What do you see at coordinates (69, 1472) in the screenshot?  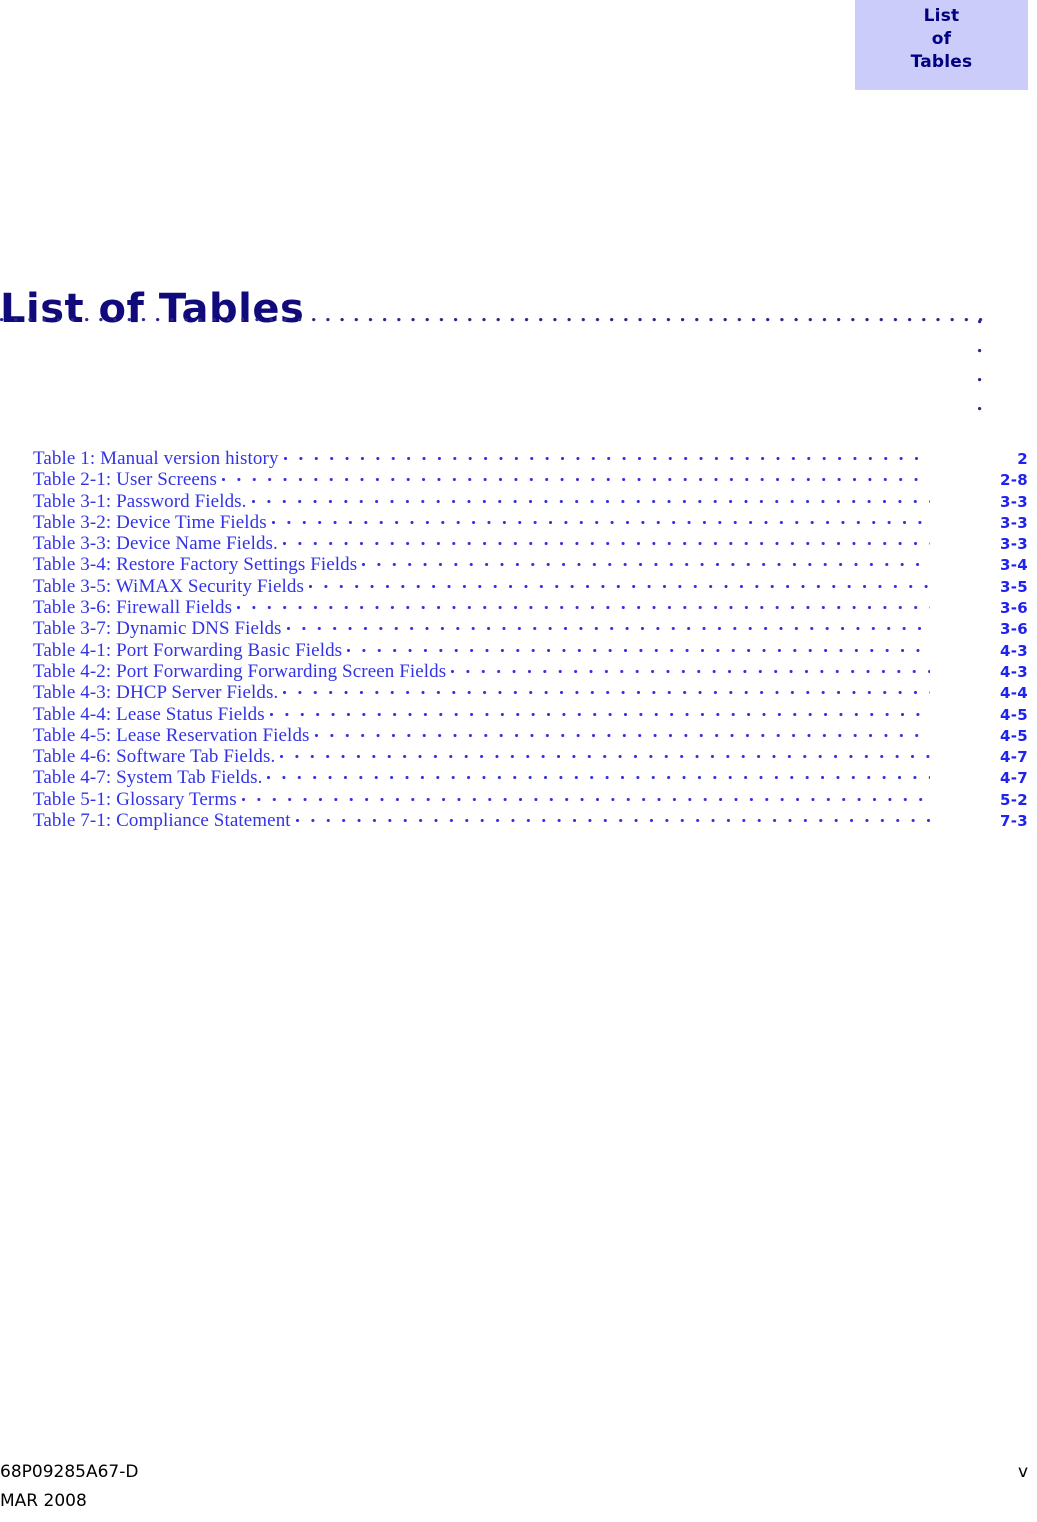 I see `footer-document-number: 68P09285A67-D` at bounding box center [69, 1472].